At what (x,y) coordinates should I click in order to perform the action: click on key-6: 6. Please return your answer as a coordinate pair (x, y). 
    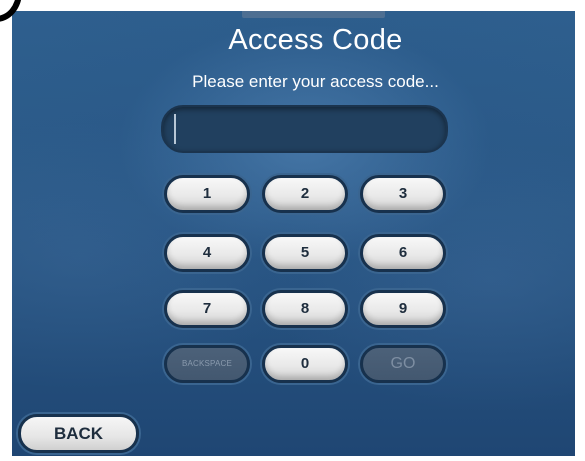
    Looking at the image, I should click on (403, 253).